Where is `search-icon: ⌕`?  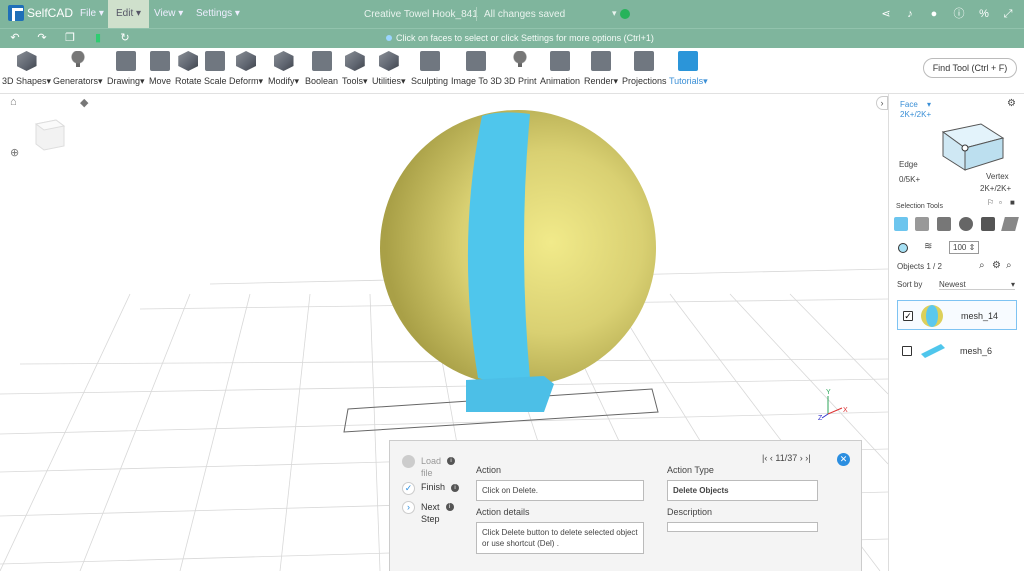
search-icon: ⌕ is located at coordinates (982, 265).